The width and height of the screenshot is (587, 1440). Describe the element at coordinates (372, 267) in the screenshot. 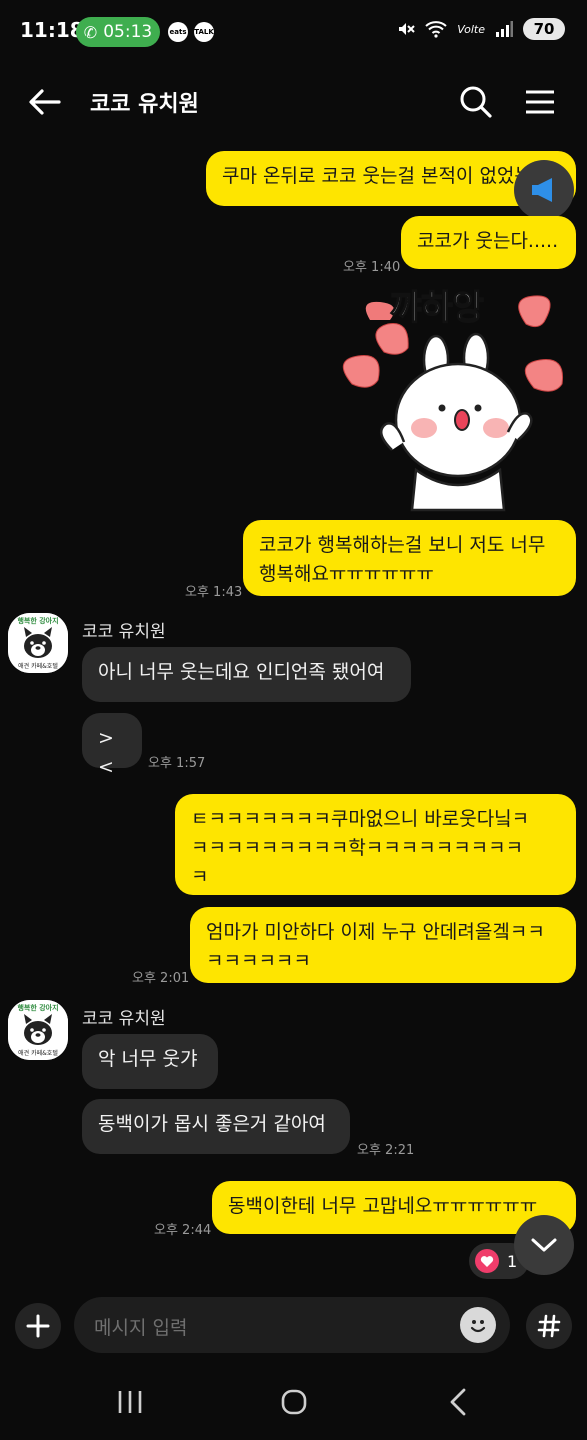

I see `message-timestamp: 오후 1:40` at that location.